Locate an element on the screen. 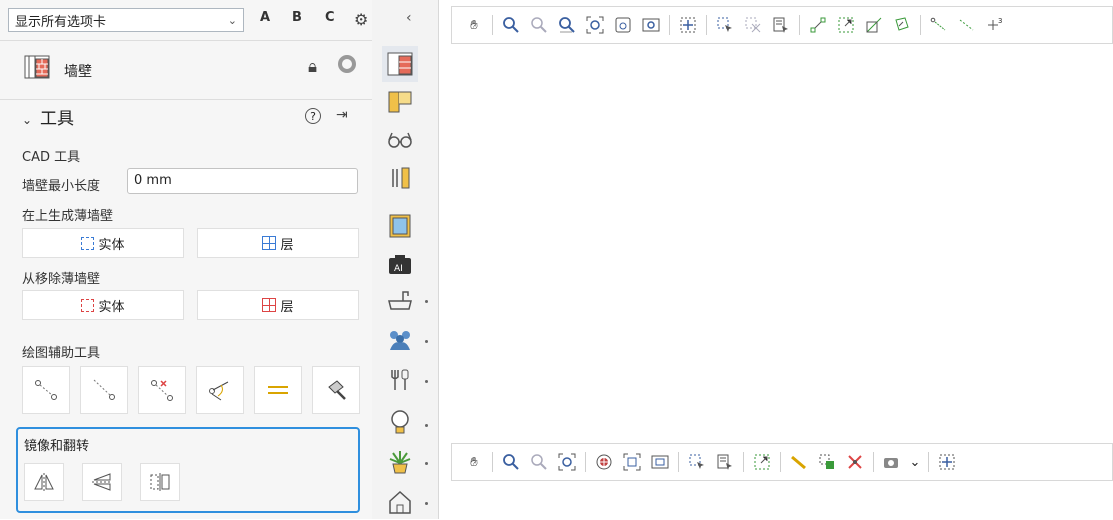 Image resolution: width=1113 pixels, height=520 pixels. intersect-button is located at coordinates (162, 390).